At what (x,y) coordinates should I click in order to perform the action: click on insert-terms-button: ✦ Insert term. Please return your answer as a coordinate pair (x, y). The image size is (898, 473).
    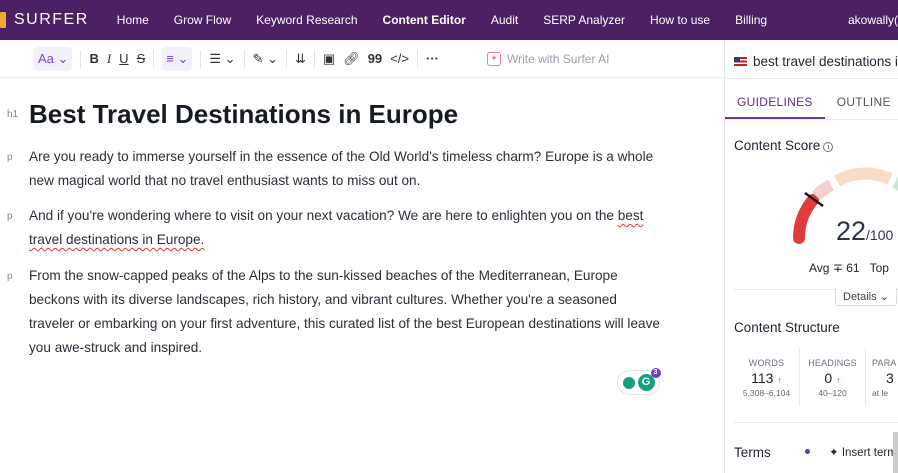
    Looking at the image, I should click on (863, 452).